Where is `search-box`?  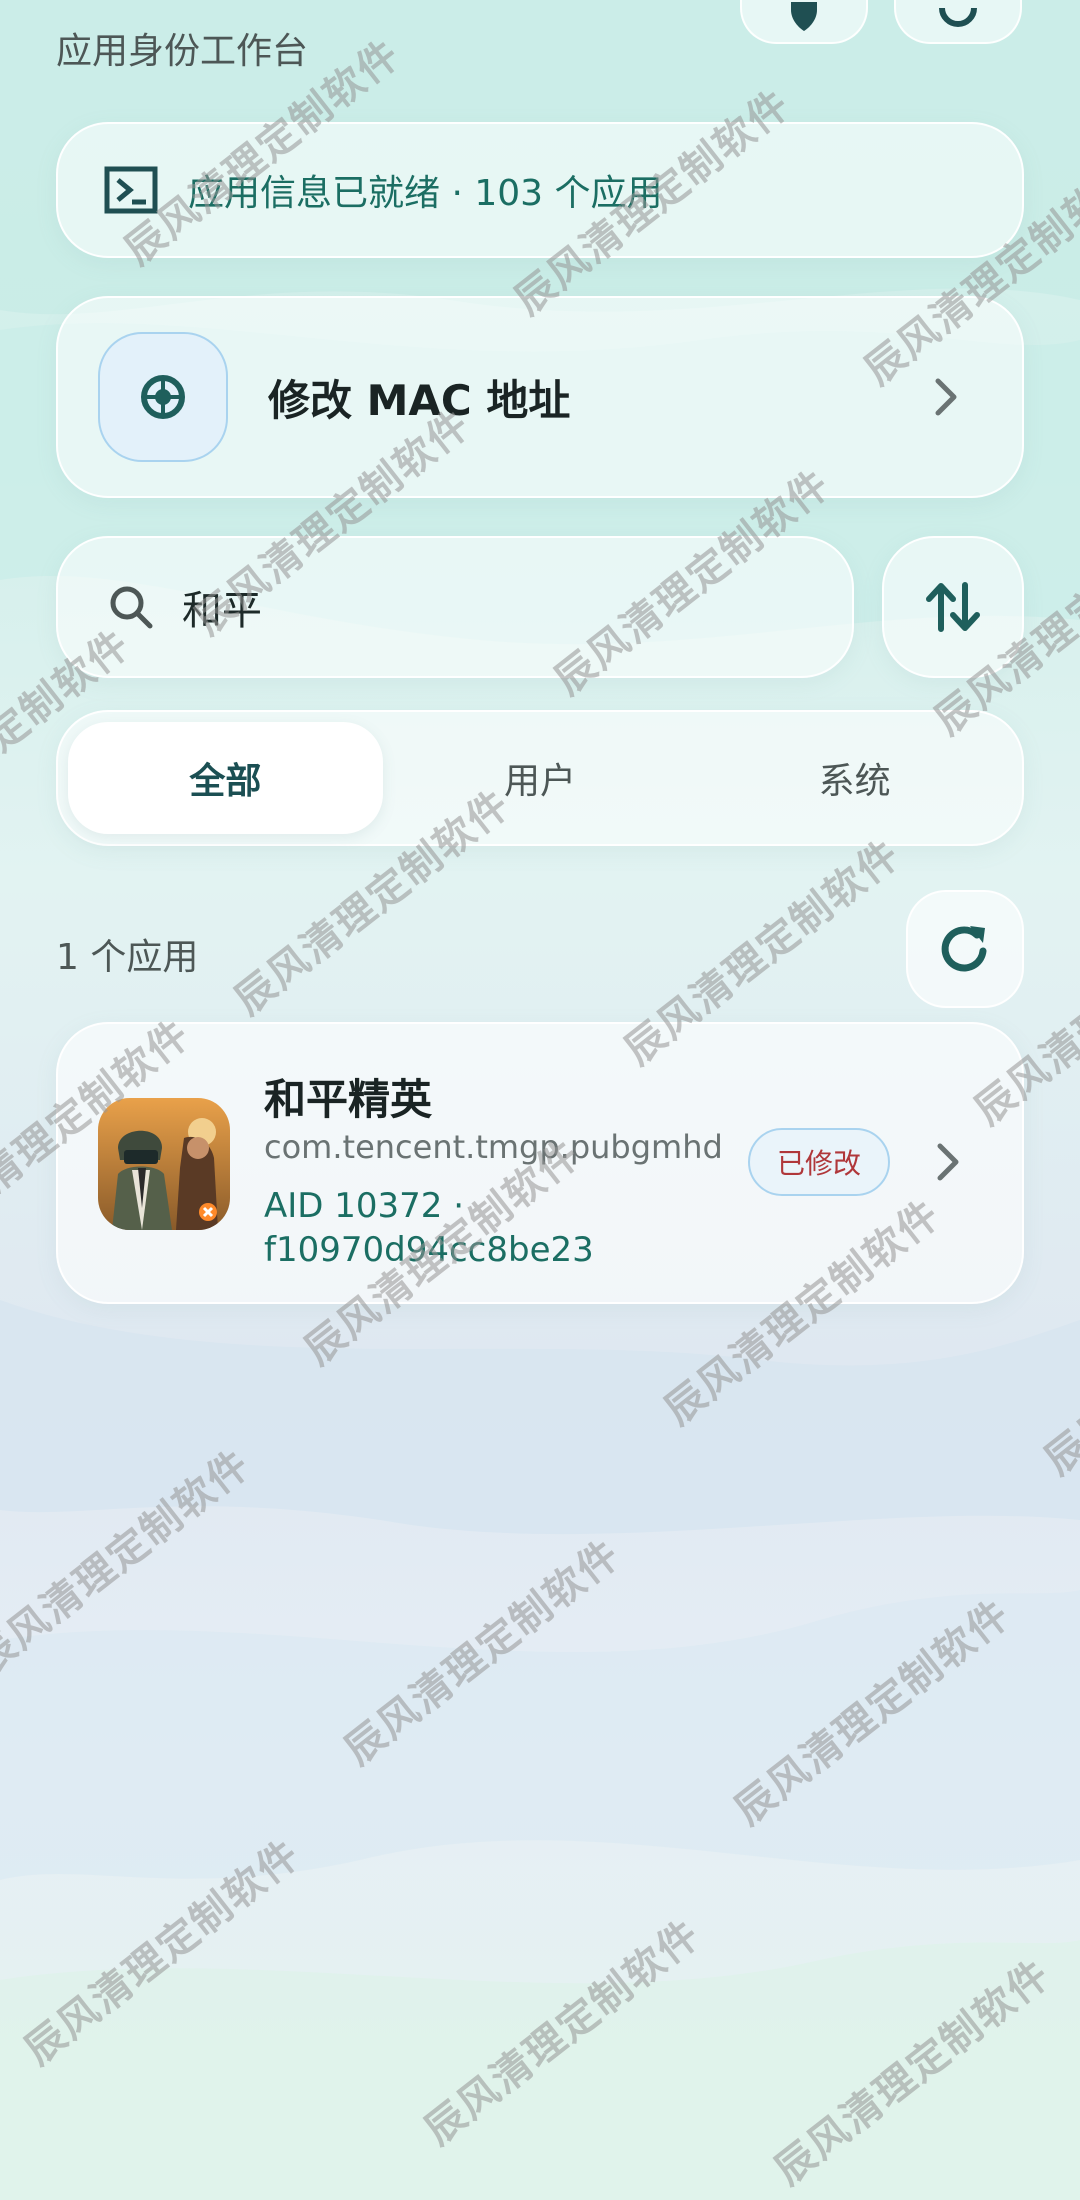 search-box is located at coordinates (455, 607).